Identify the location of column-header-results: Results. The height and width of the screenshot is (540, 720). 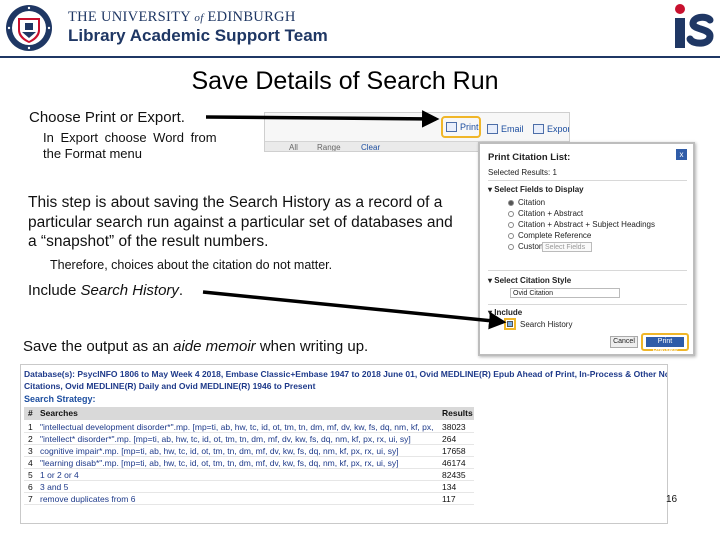
(457, 413).